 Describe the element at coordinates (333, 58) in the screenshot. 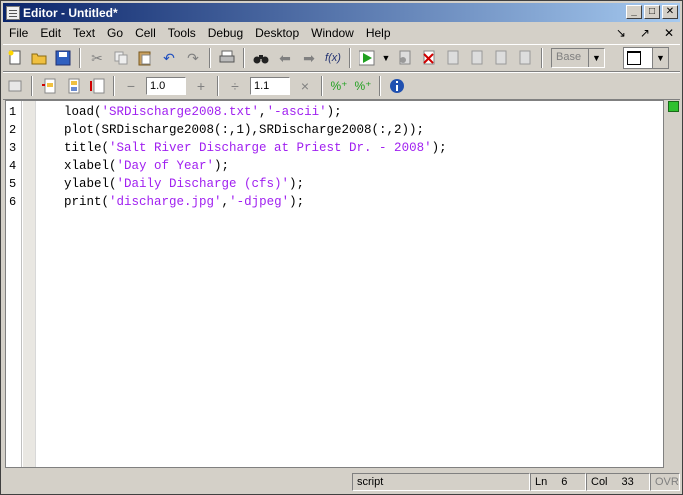

I see `function-fx-icon: f(x)` at that location.